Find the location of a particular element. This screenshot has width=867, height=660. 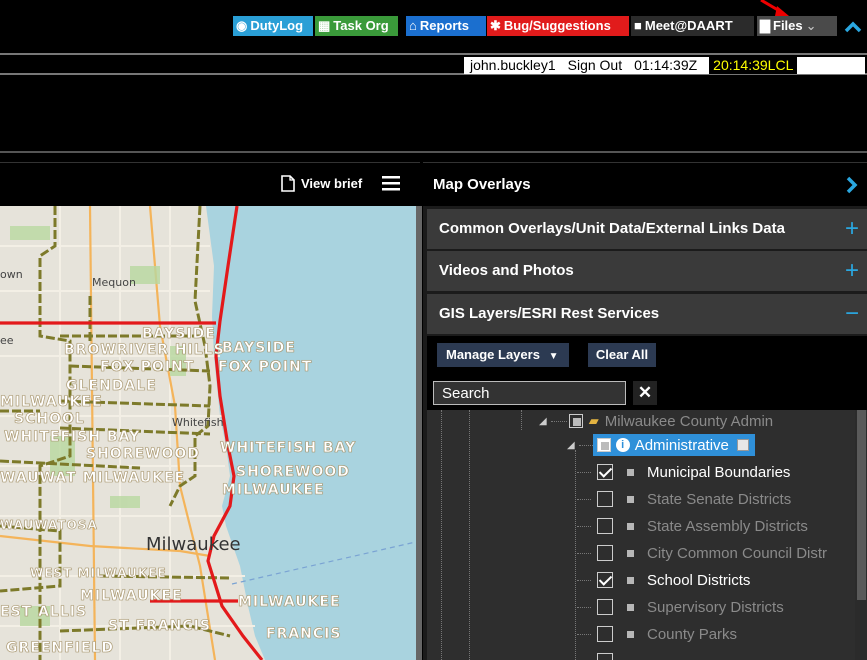

panel-title: Map Overlays is located at coordinates (482, 184).